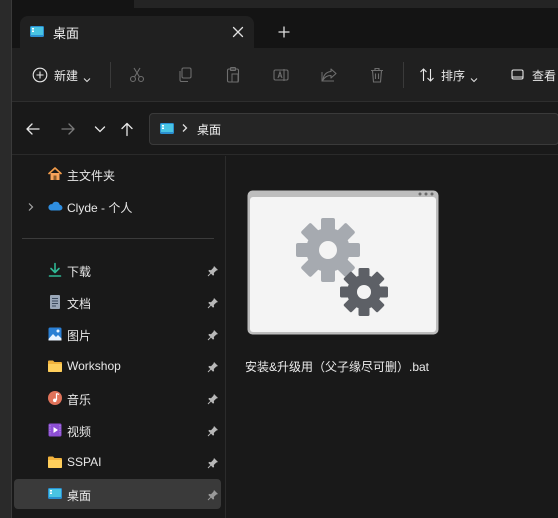  What do you see at coordinates (66, 33) in the screenshot?
I see `tab-title: 桌面` at bounding box center [66, 33].